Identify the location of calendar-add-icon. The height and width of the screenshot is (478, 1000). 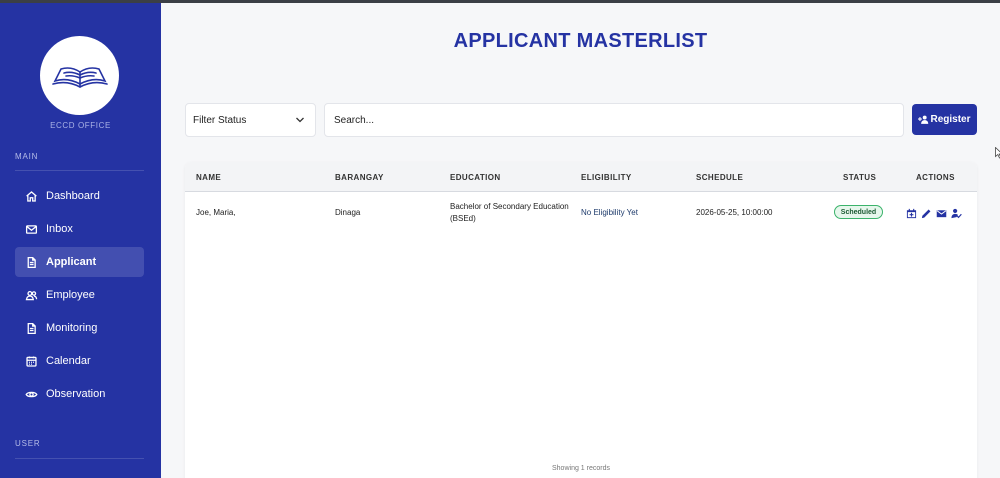
(911, 212).